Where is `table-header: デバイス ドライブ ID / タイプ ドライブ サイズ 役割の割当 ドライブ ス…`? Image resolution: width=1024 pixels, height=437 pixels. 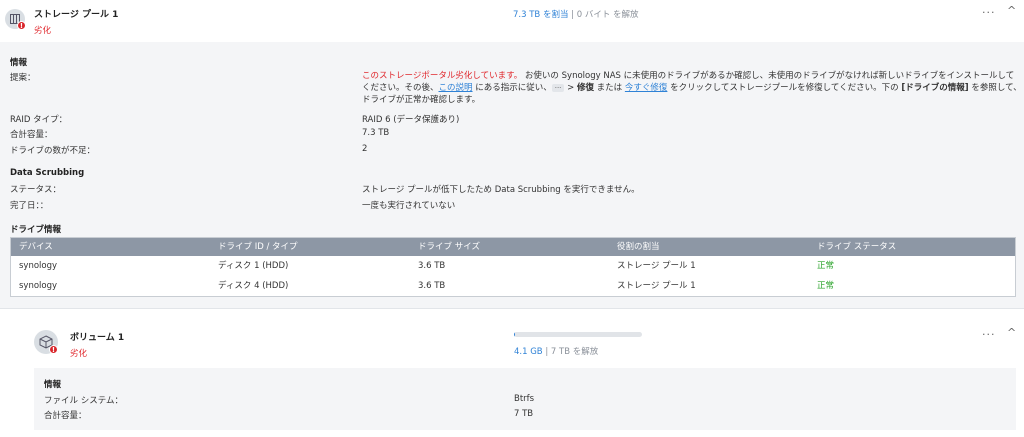
table-header: デバイス ドライブ ID / タイプ ドライブ サイズ 役割の割当 ドライブ ス… is located at coordinates (513, 247).